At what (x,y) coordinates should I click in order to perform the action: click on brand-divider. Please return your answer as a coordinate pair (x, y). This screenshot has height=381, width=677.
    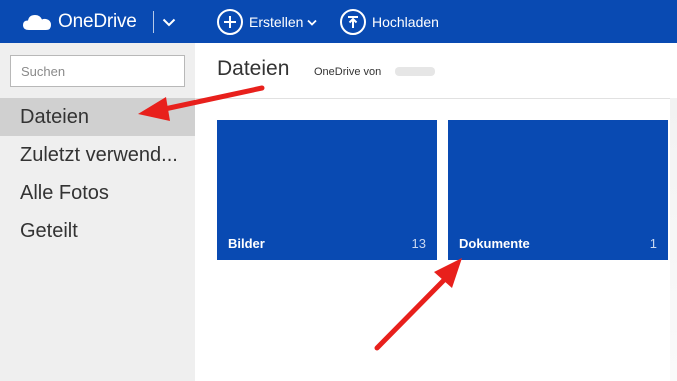
    Looking at the image, I should click on (153, 22).